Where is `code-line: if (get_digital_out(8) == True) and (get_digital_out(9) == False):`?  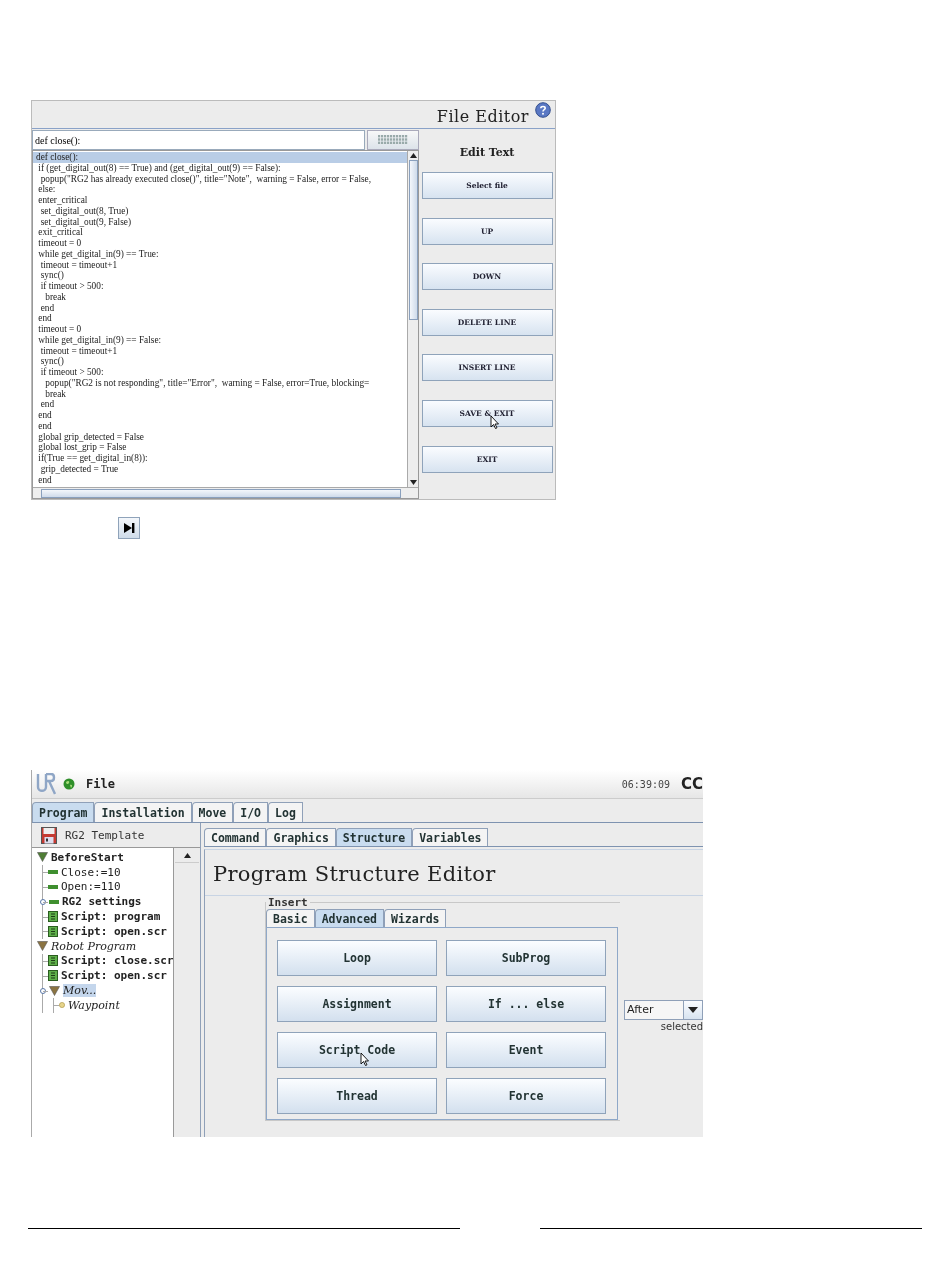 code-line: if (get_digital_out(8) == True) and (get_digital_out(9) == False): is located at coordinates (220, 168).